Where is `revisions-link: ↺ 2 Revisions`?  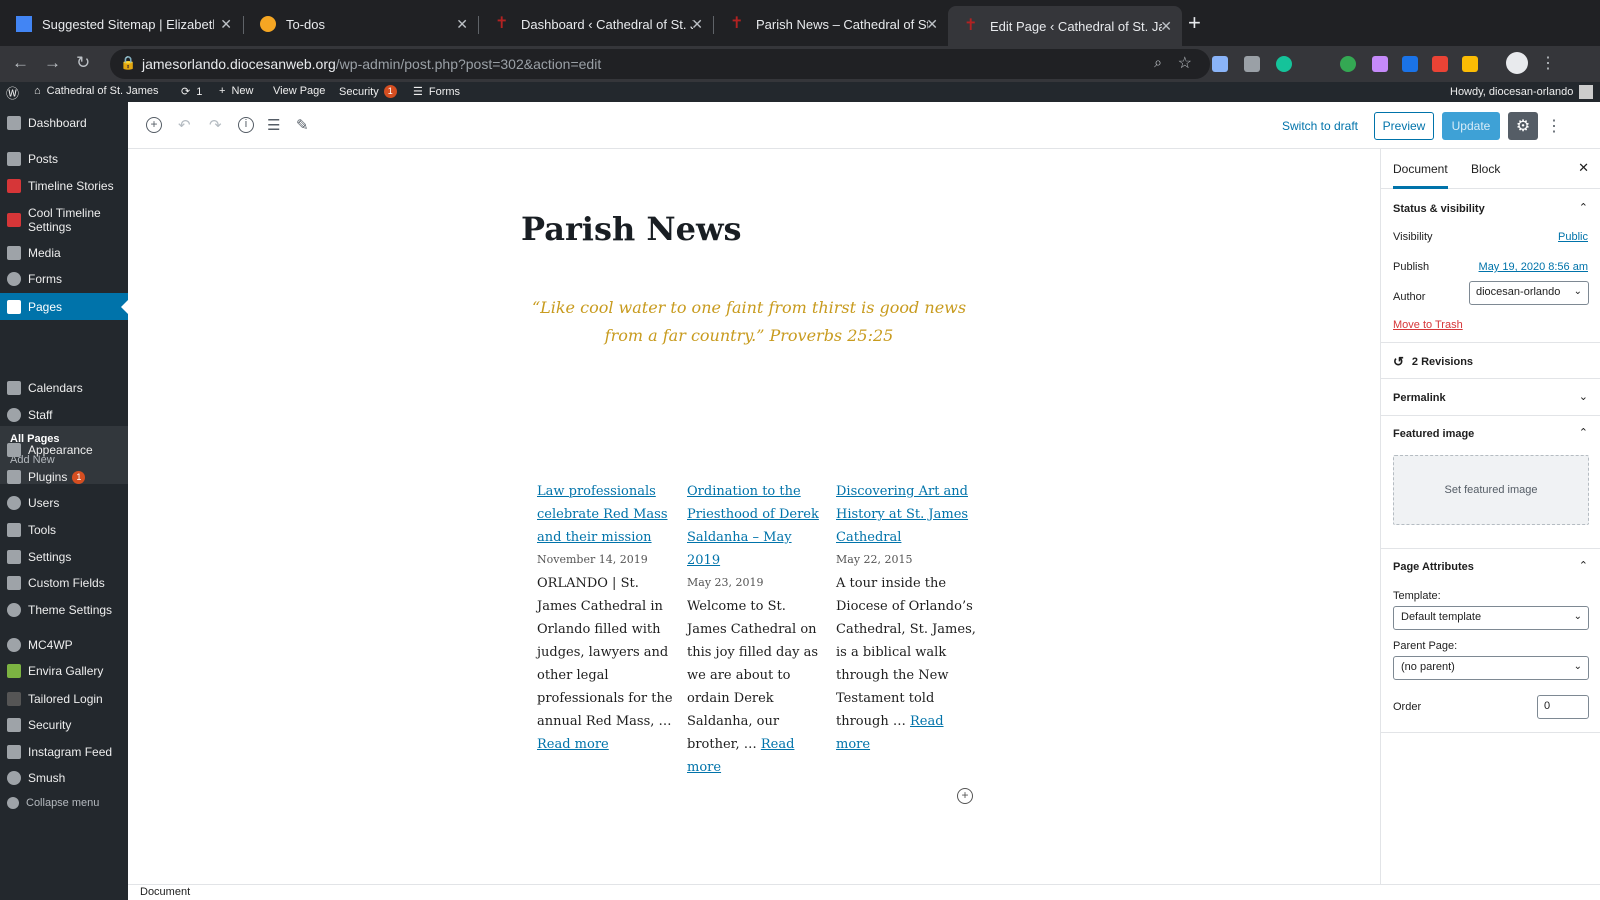 revisions-link: ↺ 2 Revisions is located at coordinates (1433, 362).